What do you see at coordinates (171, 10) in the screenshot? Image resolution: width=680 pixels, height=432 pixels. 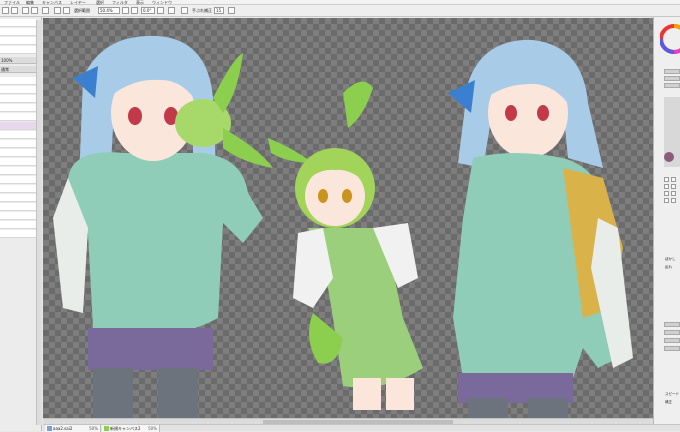 I see `flip-button` at bounding box center [171, 10].